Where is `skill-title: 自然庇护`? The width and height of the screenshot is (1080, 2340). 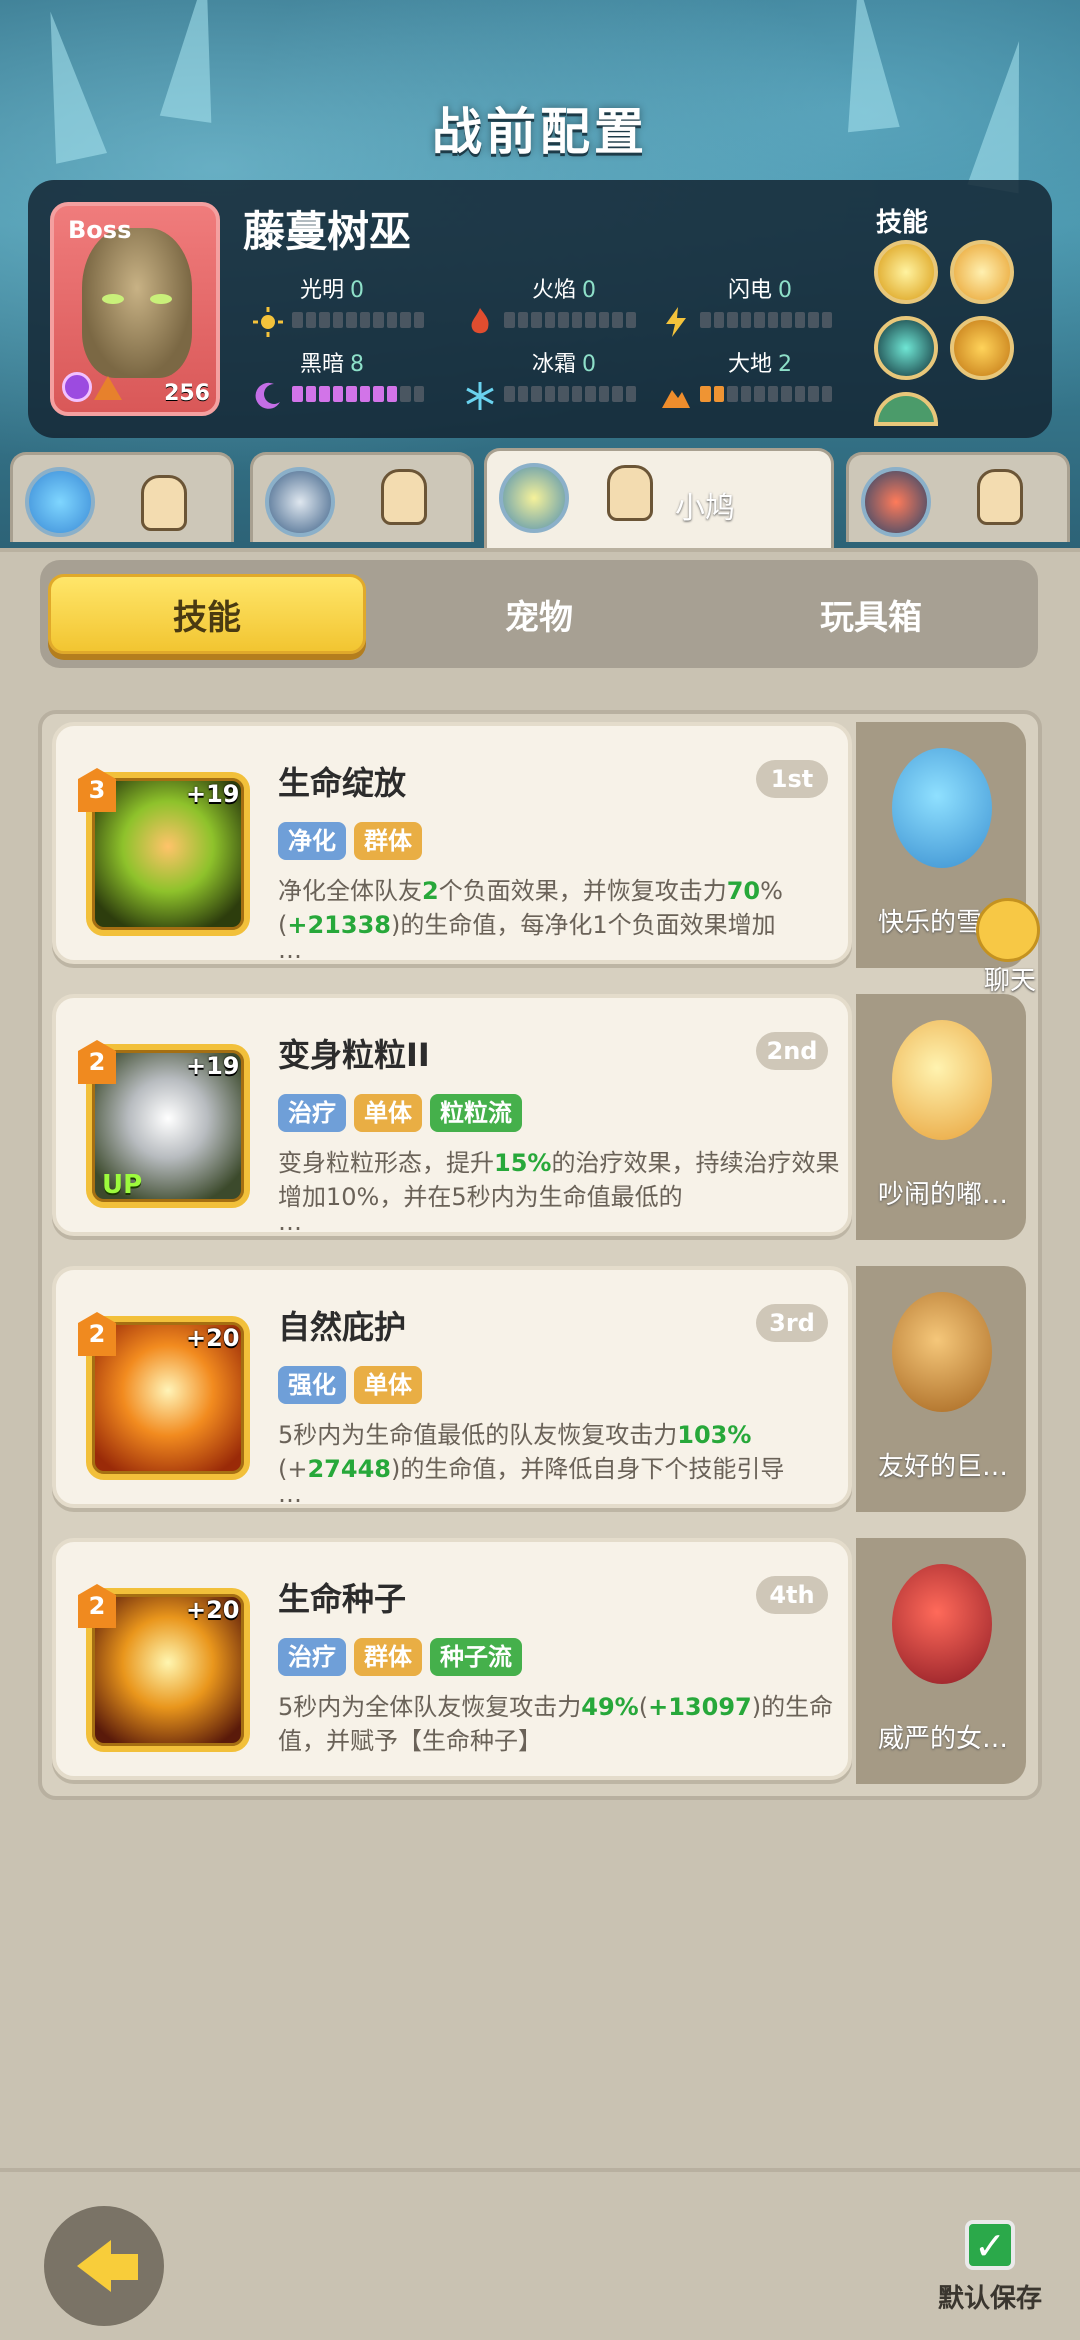
skill-title: 自然庇护 is located at coordinates (342, 1327).